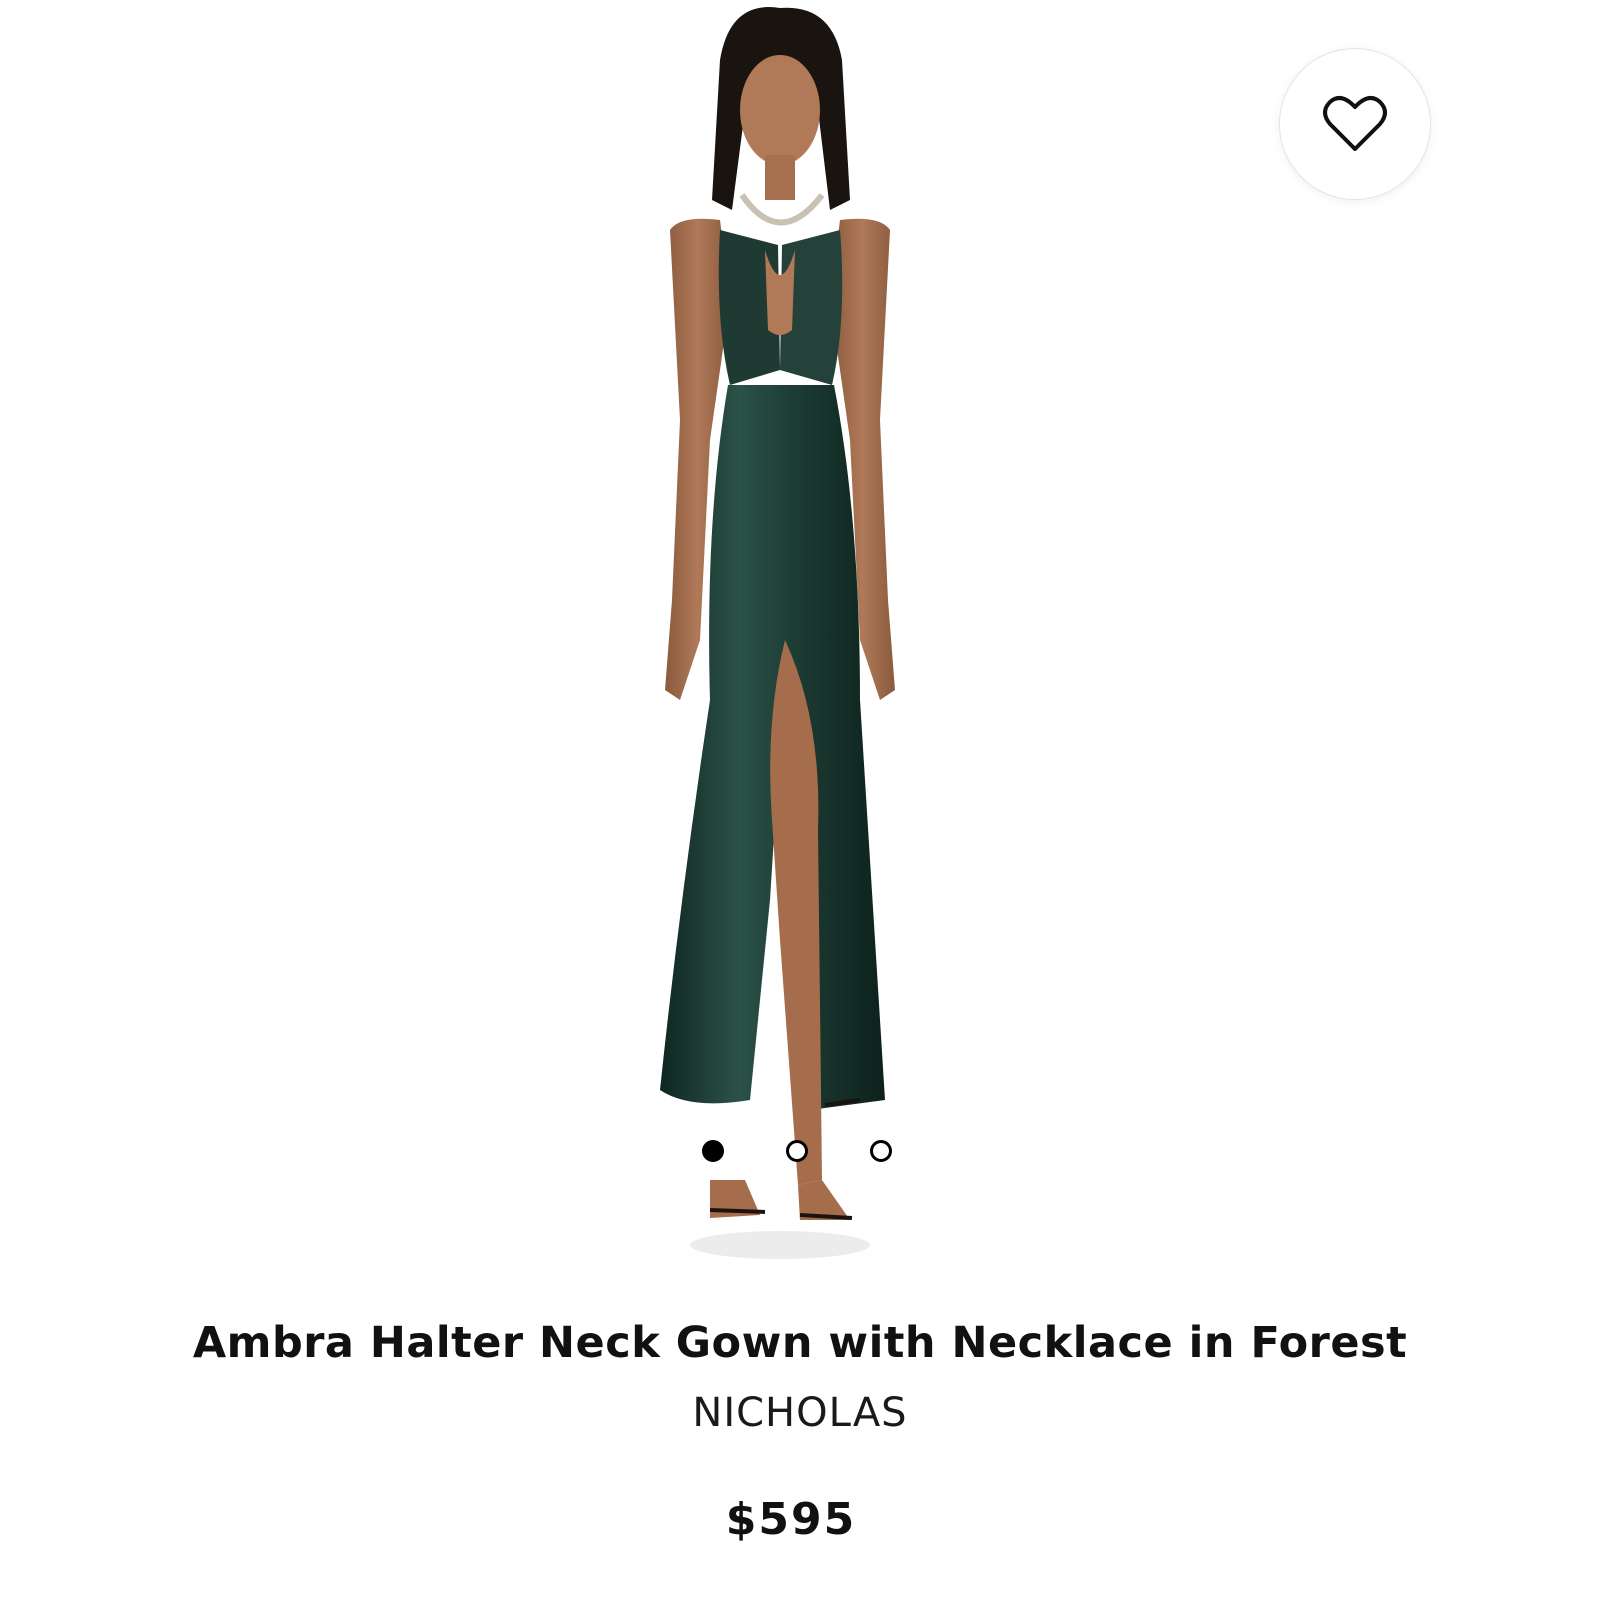  What do you see at coordinates (800, 1413) in the screenshot?
I see `product-brand: NICHOLAS` at bounding box center [800, 1413].